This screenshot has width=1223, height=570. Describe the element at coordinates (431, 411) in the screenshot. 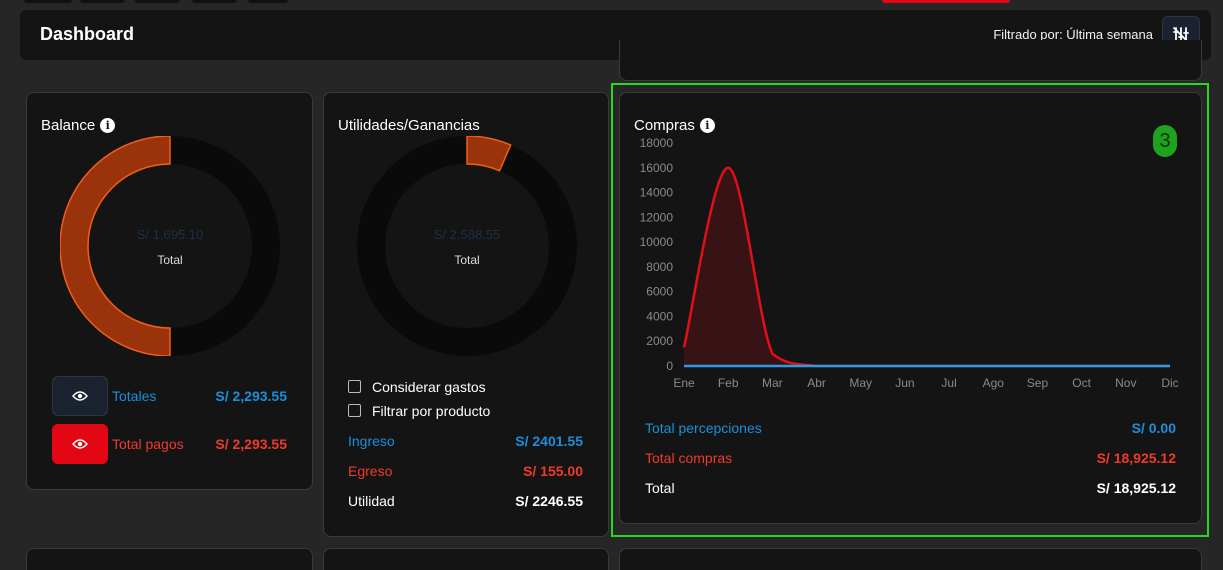

I see `filtrar-producto-label: Filtrar por producto` at that location.